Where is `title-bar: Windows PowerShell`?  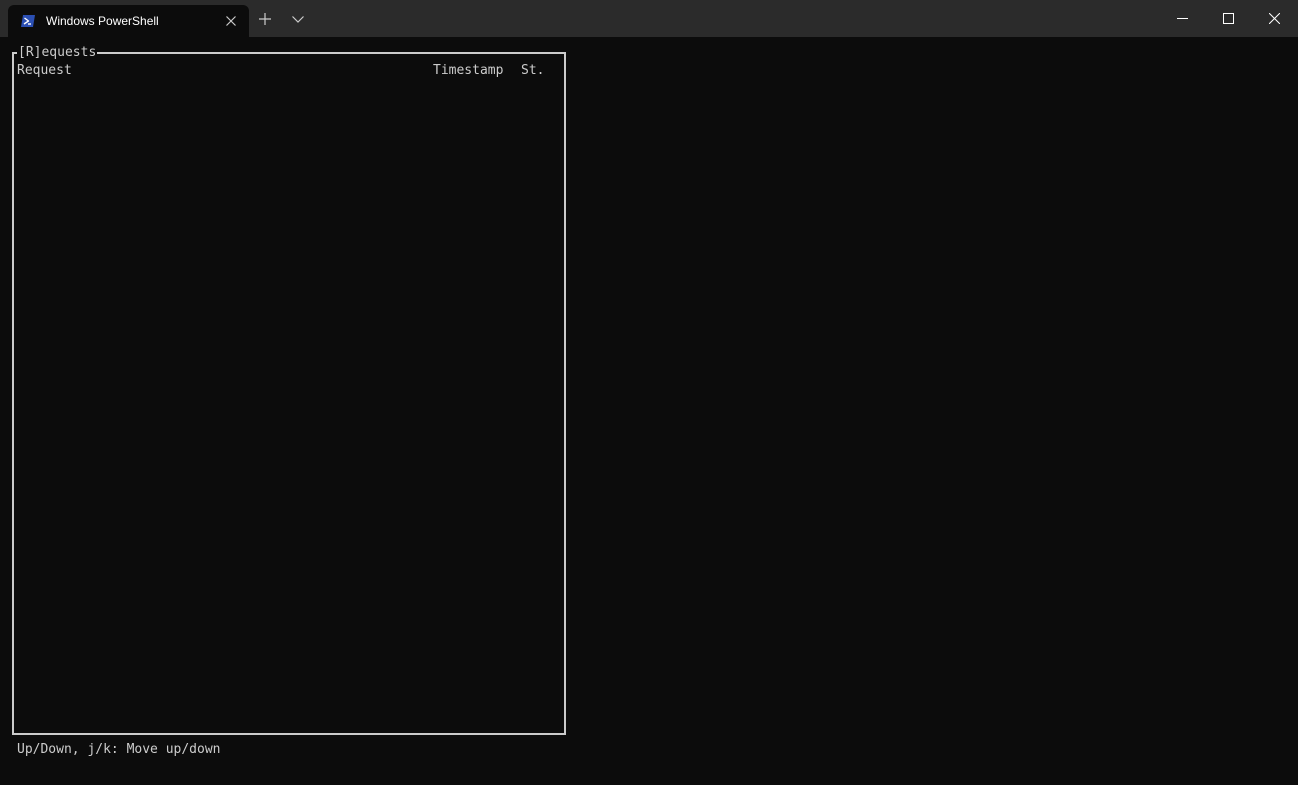 title-bar: Windows PowerShell is located at coordinates (649, 18).